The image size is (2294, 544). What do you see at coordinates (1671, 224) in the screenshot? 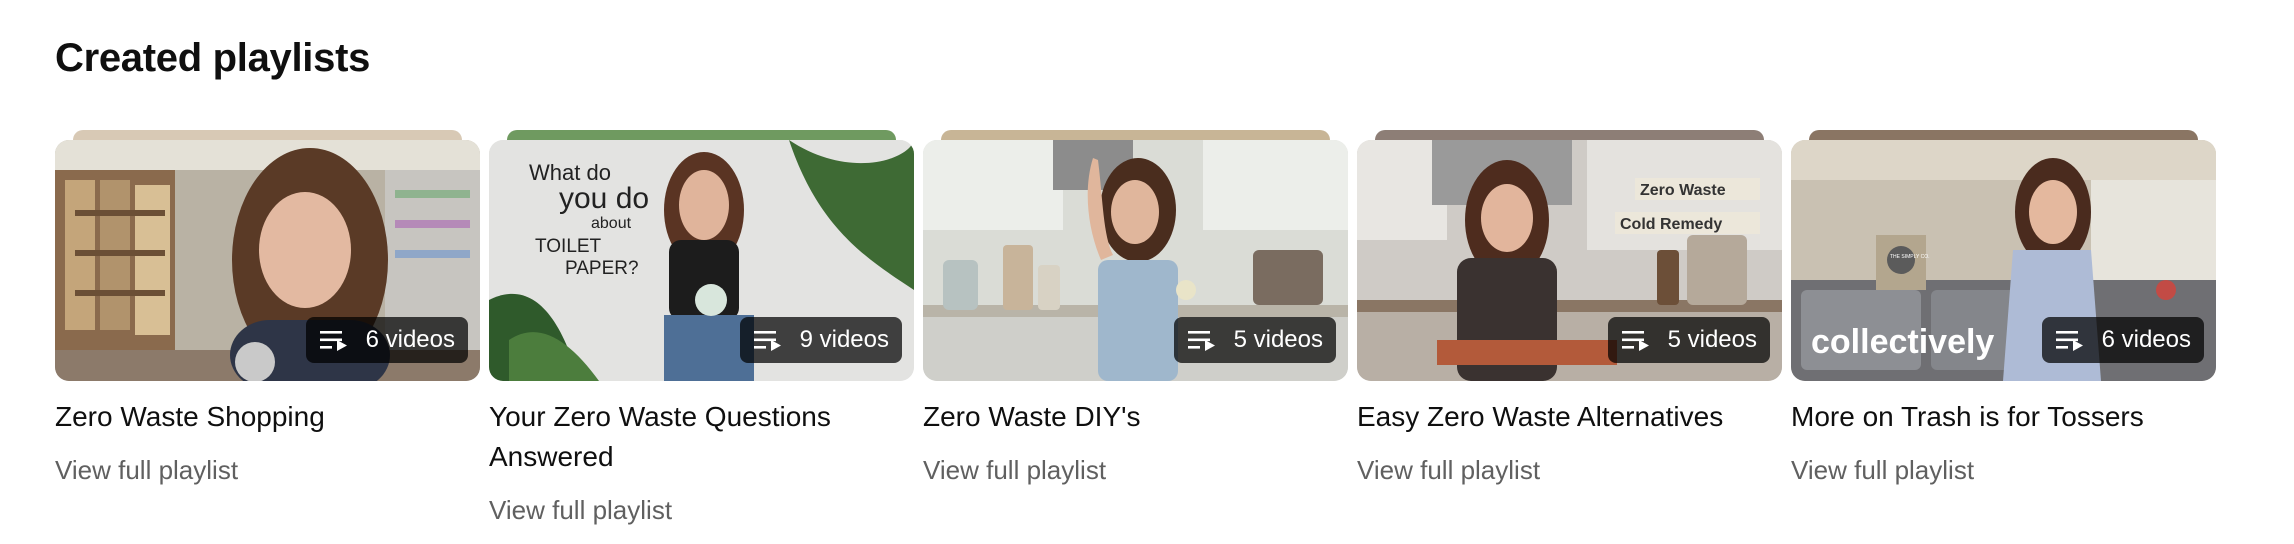
I see `thumb-text-line-2: Cold Remedy` at bounding box center [1671, 224].